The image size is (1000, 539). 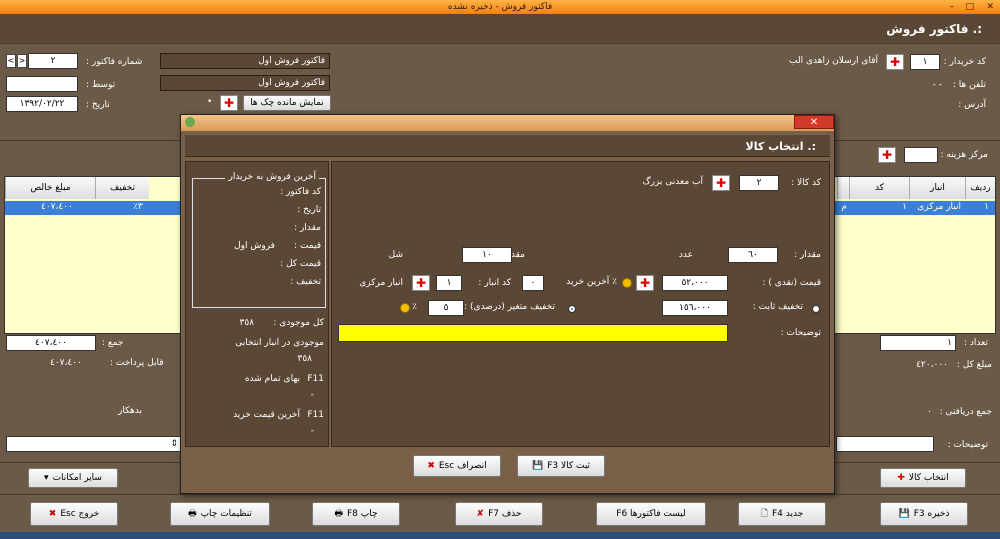 What do you see at coordinates (246, 323) in the screenshot?
I see `stock-value: ٣٥٨` at bounding box center [246, 323].